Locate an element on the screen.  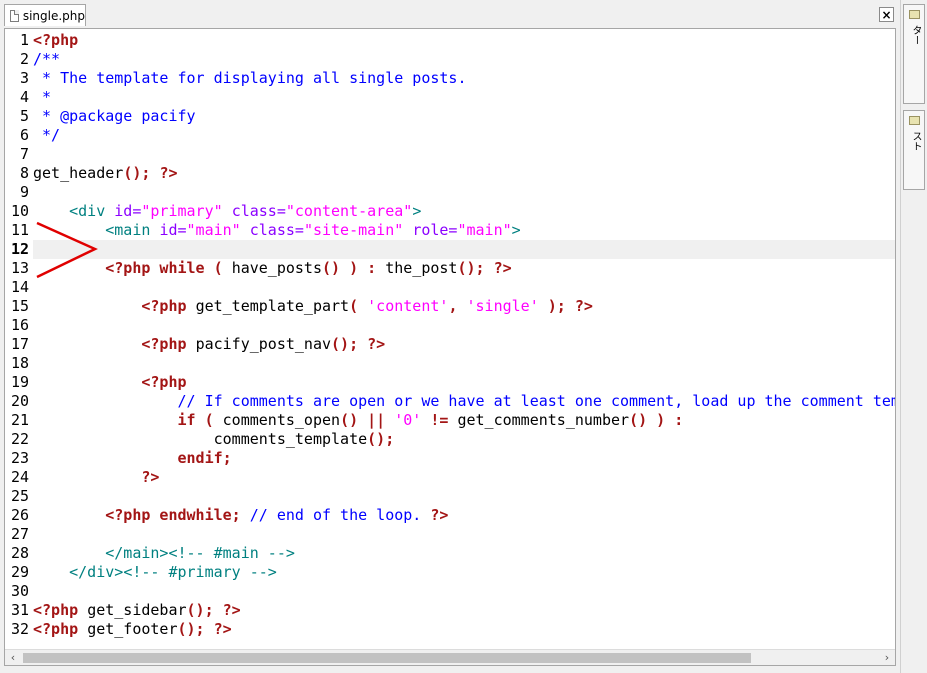
code-token: "main" is located at coordinates (484, 230).